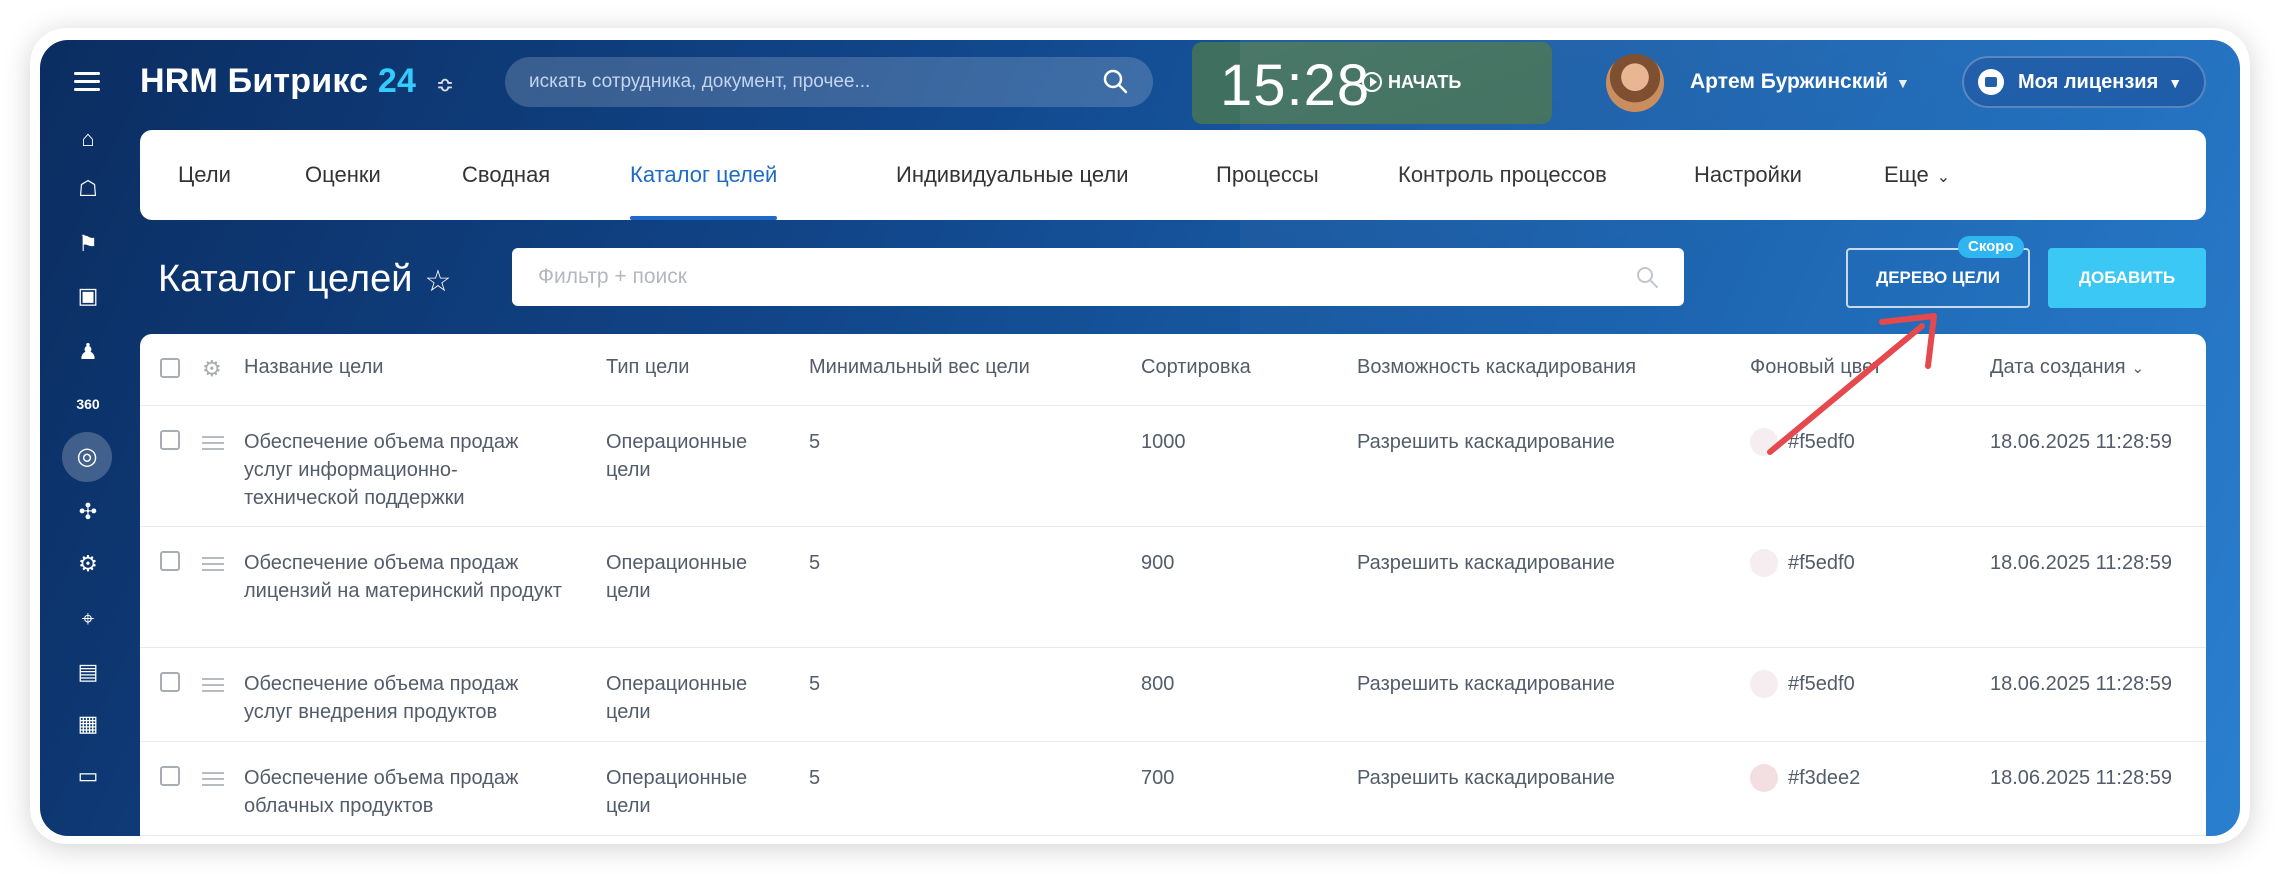 The height and width of the screenshot is (874, 2280). I want to click on brand-settings-icon: ≎, so click(445, 84).